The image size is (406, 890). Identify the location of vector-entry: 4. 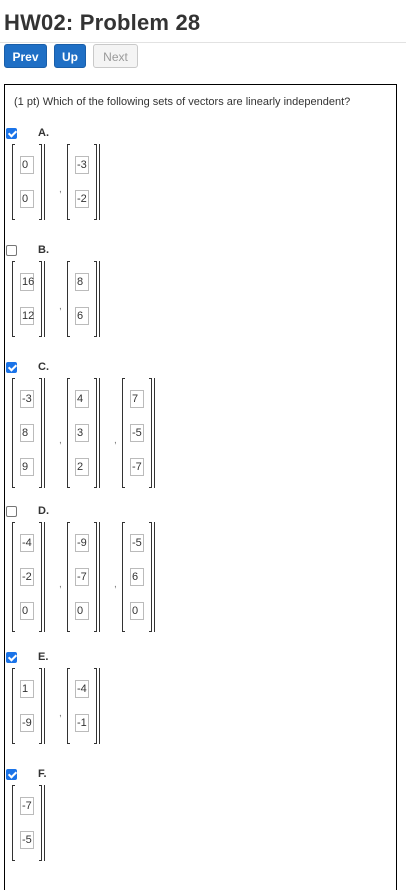
(82, 399).